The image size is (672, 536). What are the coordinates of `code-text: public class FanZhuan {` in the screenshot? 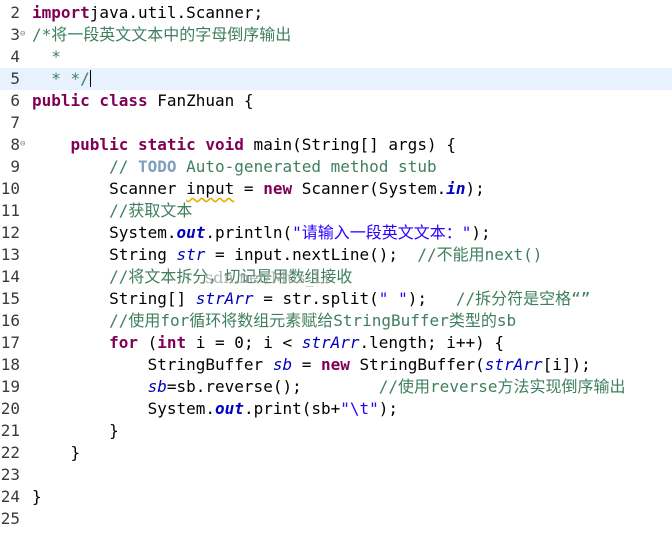 It's located at (143, 101).